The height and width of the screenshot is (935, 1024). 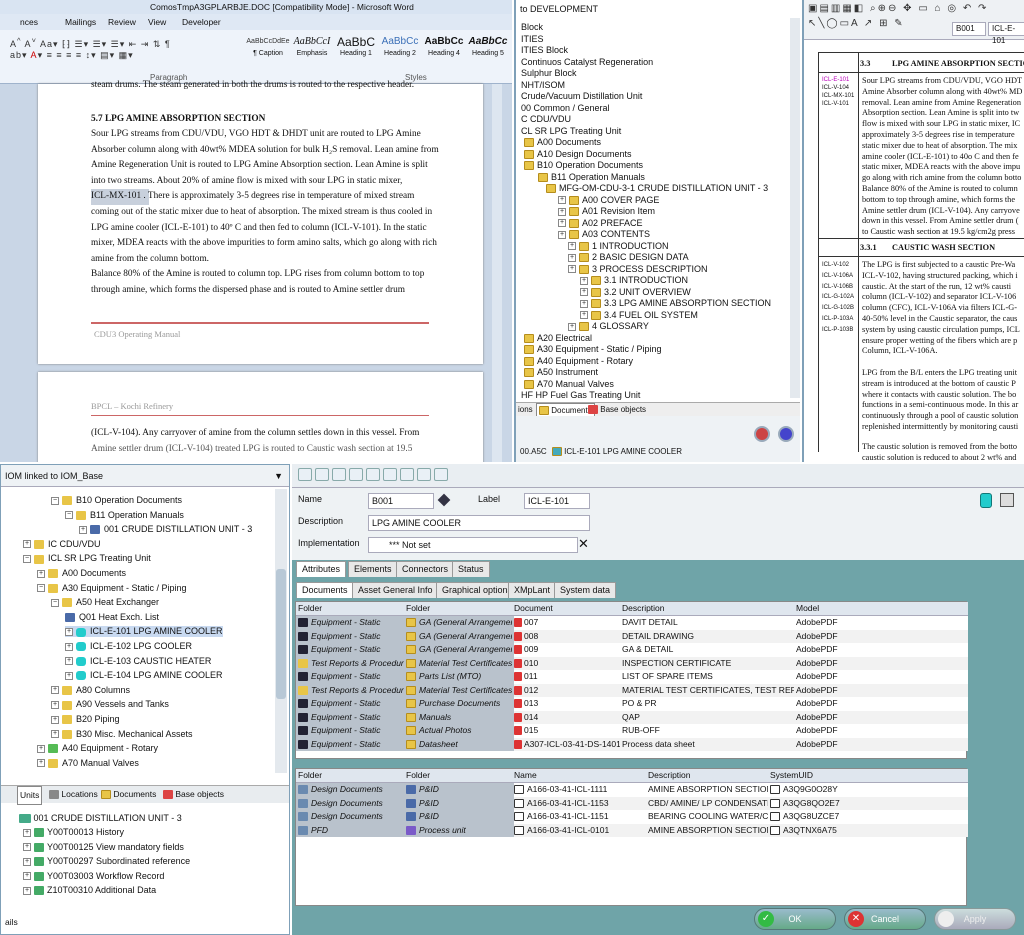 What do you see at coordinates (838, 80) in the screenshot?
I see `tag-ref: ICL-E-101` at bounding box center [838, 80].